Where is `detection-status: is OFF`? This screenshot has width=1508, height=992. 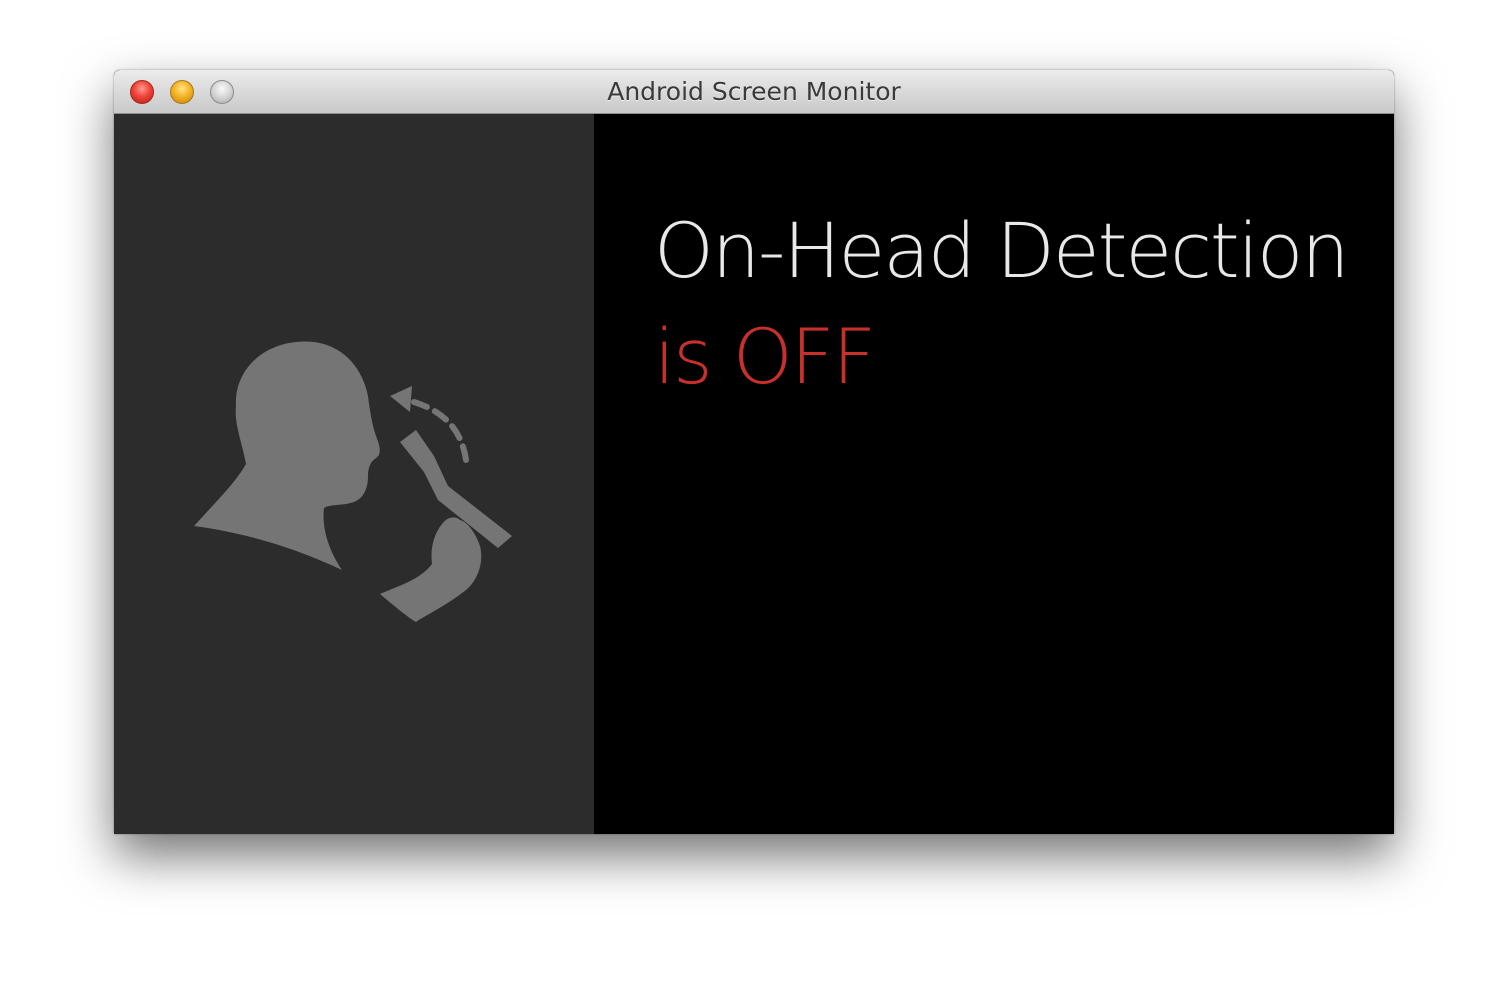 detection-status: is OFF is located at coordinates (765, 356).